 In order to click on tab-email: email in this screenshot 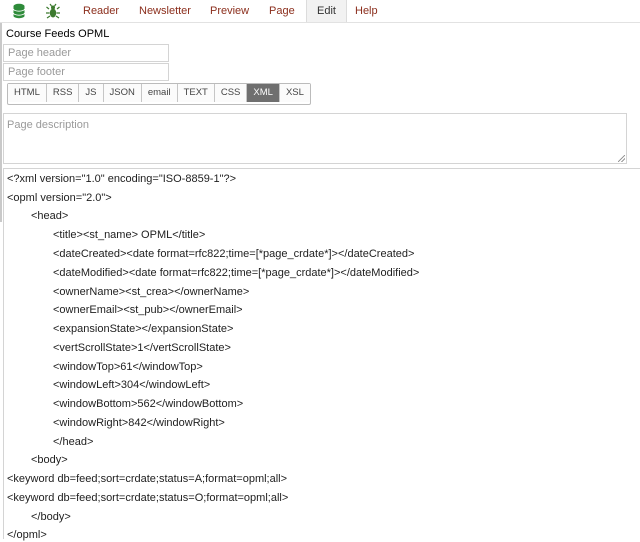, I will do `click(159, 93)`.